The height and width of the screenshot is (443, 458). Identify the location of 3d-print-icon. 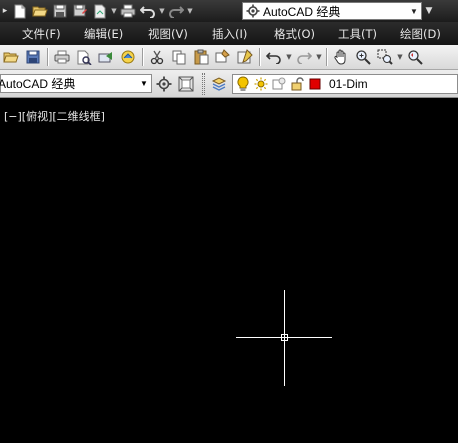
(128, 57).